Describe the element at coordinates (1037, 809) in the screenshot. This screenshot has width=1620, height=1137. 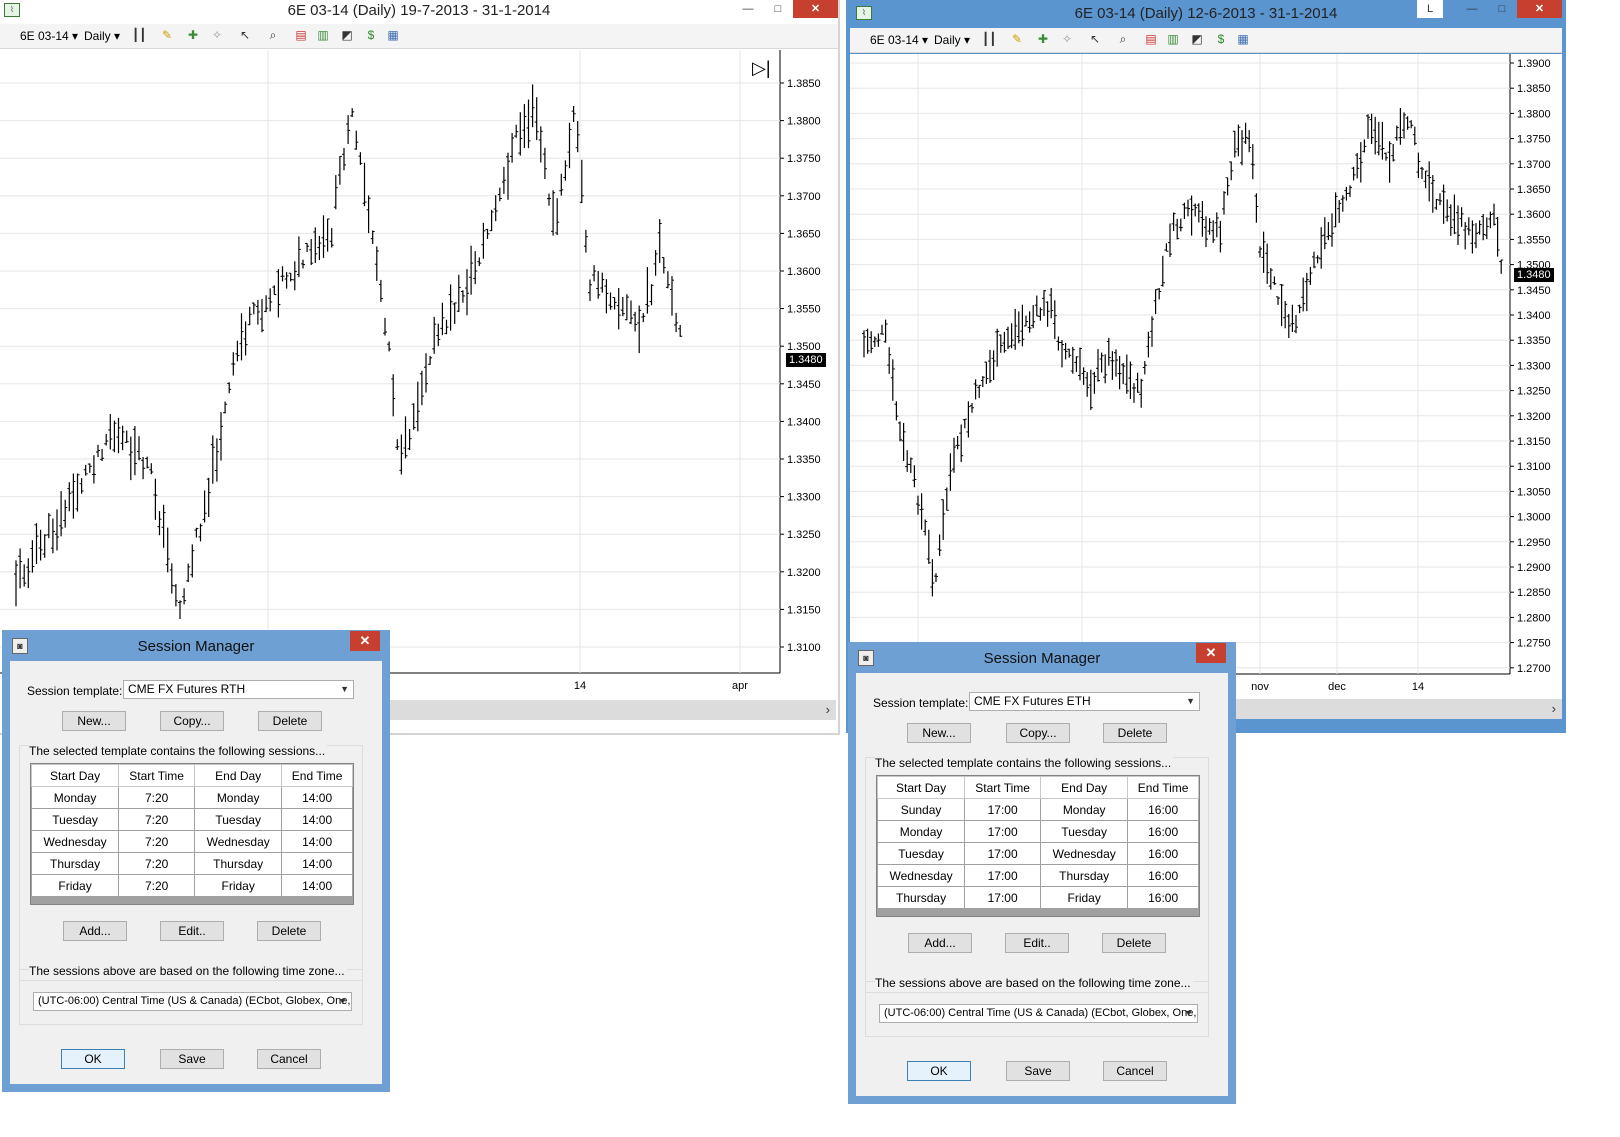
I see `table-row: Sunday 17:00 Monday 16:00` at that location.